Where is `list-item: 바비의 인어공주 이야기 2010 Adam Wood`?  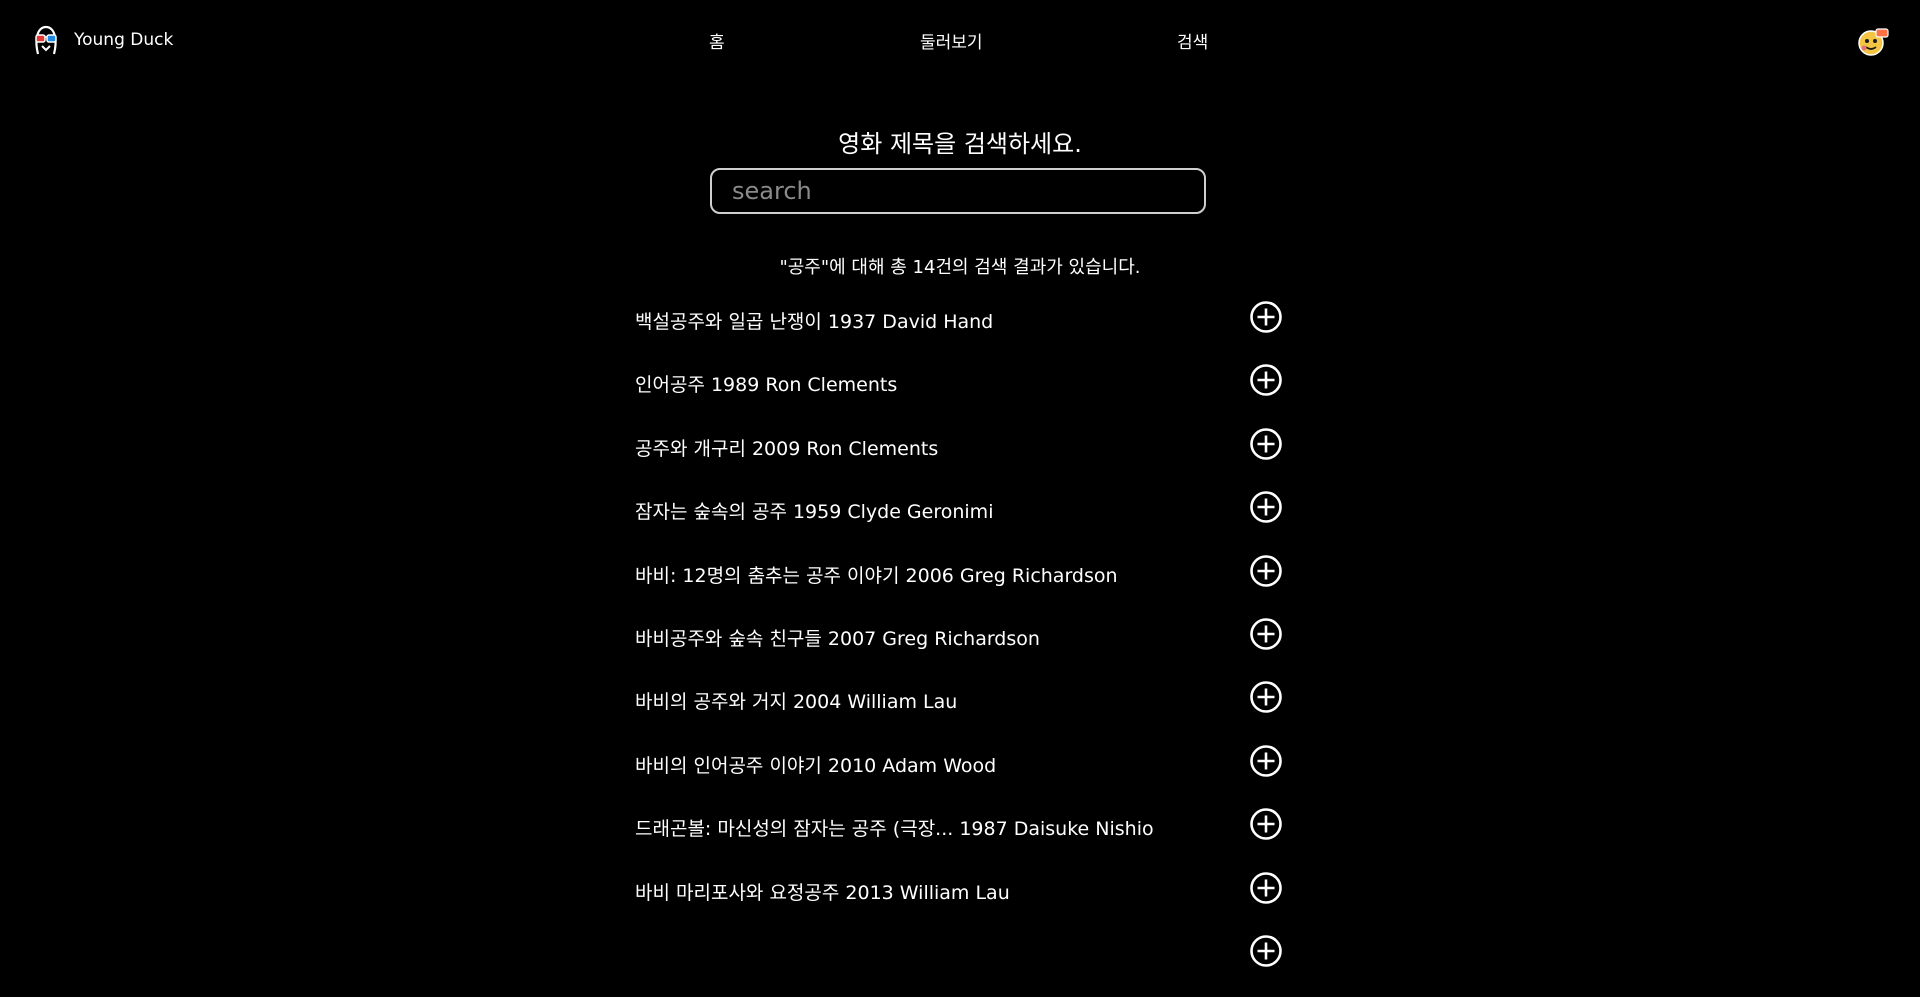 list-item: 바비의 인어공주 이야기 2010 Adam Wood is located at coordinates (960, 775).